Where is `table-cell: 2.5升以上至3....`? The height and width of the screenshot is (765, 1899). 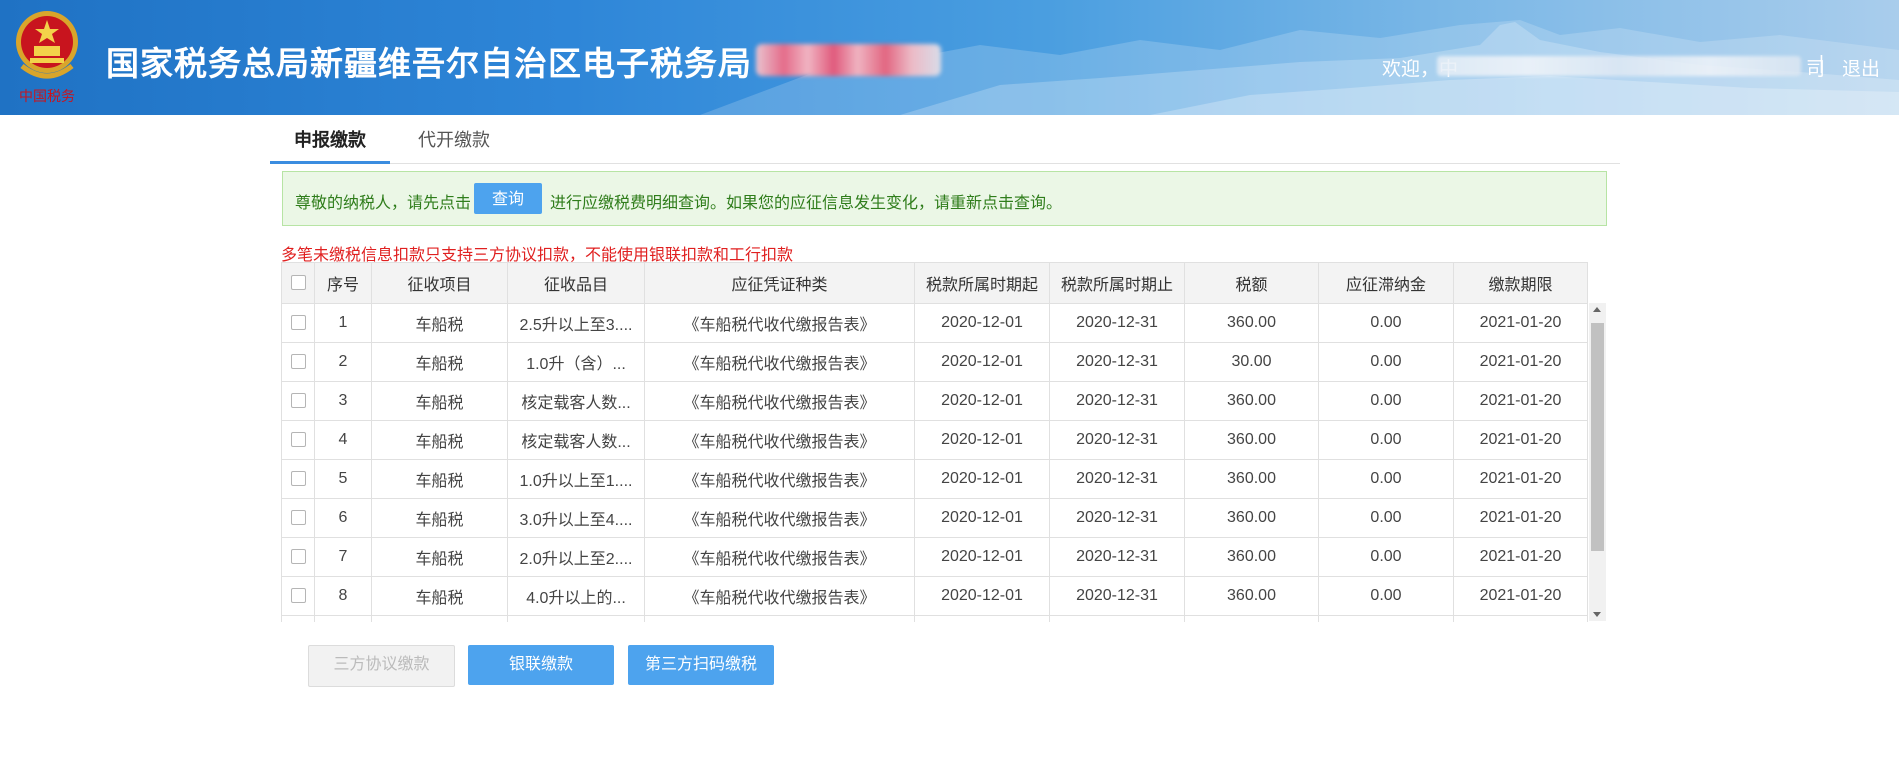 table-cell: 2.5升以上至3.... is located at coordinates (576, 323).